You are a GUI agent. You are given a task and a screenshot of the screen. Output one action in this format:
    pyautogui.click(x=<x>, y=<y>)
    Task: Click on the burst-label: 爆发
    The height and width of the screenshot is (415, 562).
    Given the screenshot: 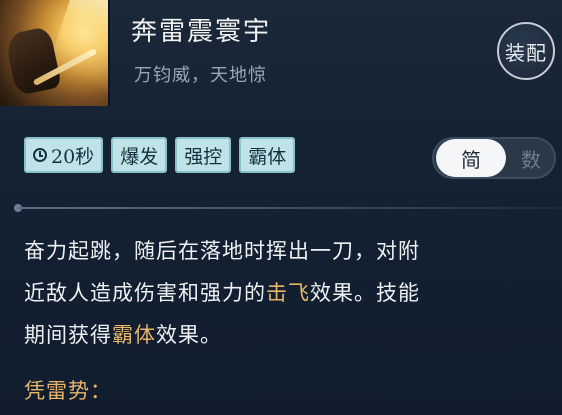 What is the action you would take?
    pyautogui.click(x=139, y=156)
    